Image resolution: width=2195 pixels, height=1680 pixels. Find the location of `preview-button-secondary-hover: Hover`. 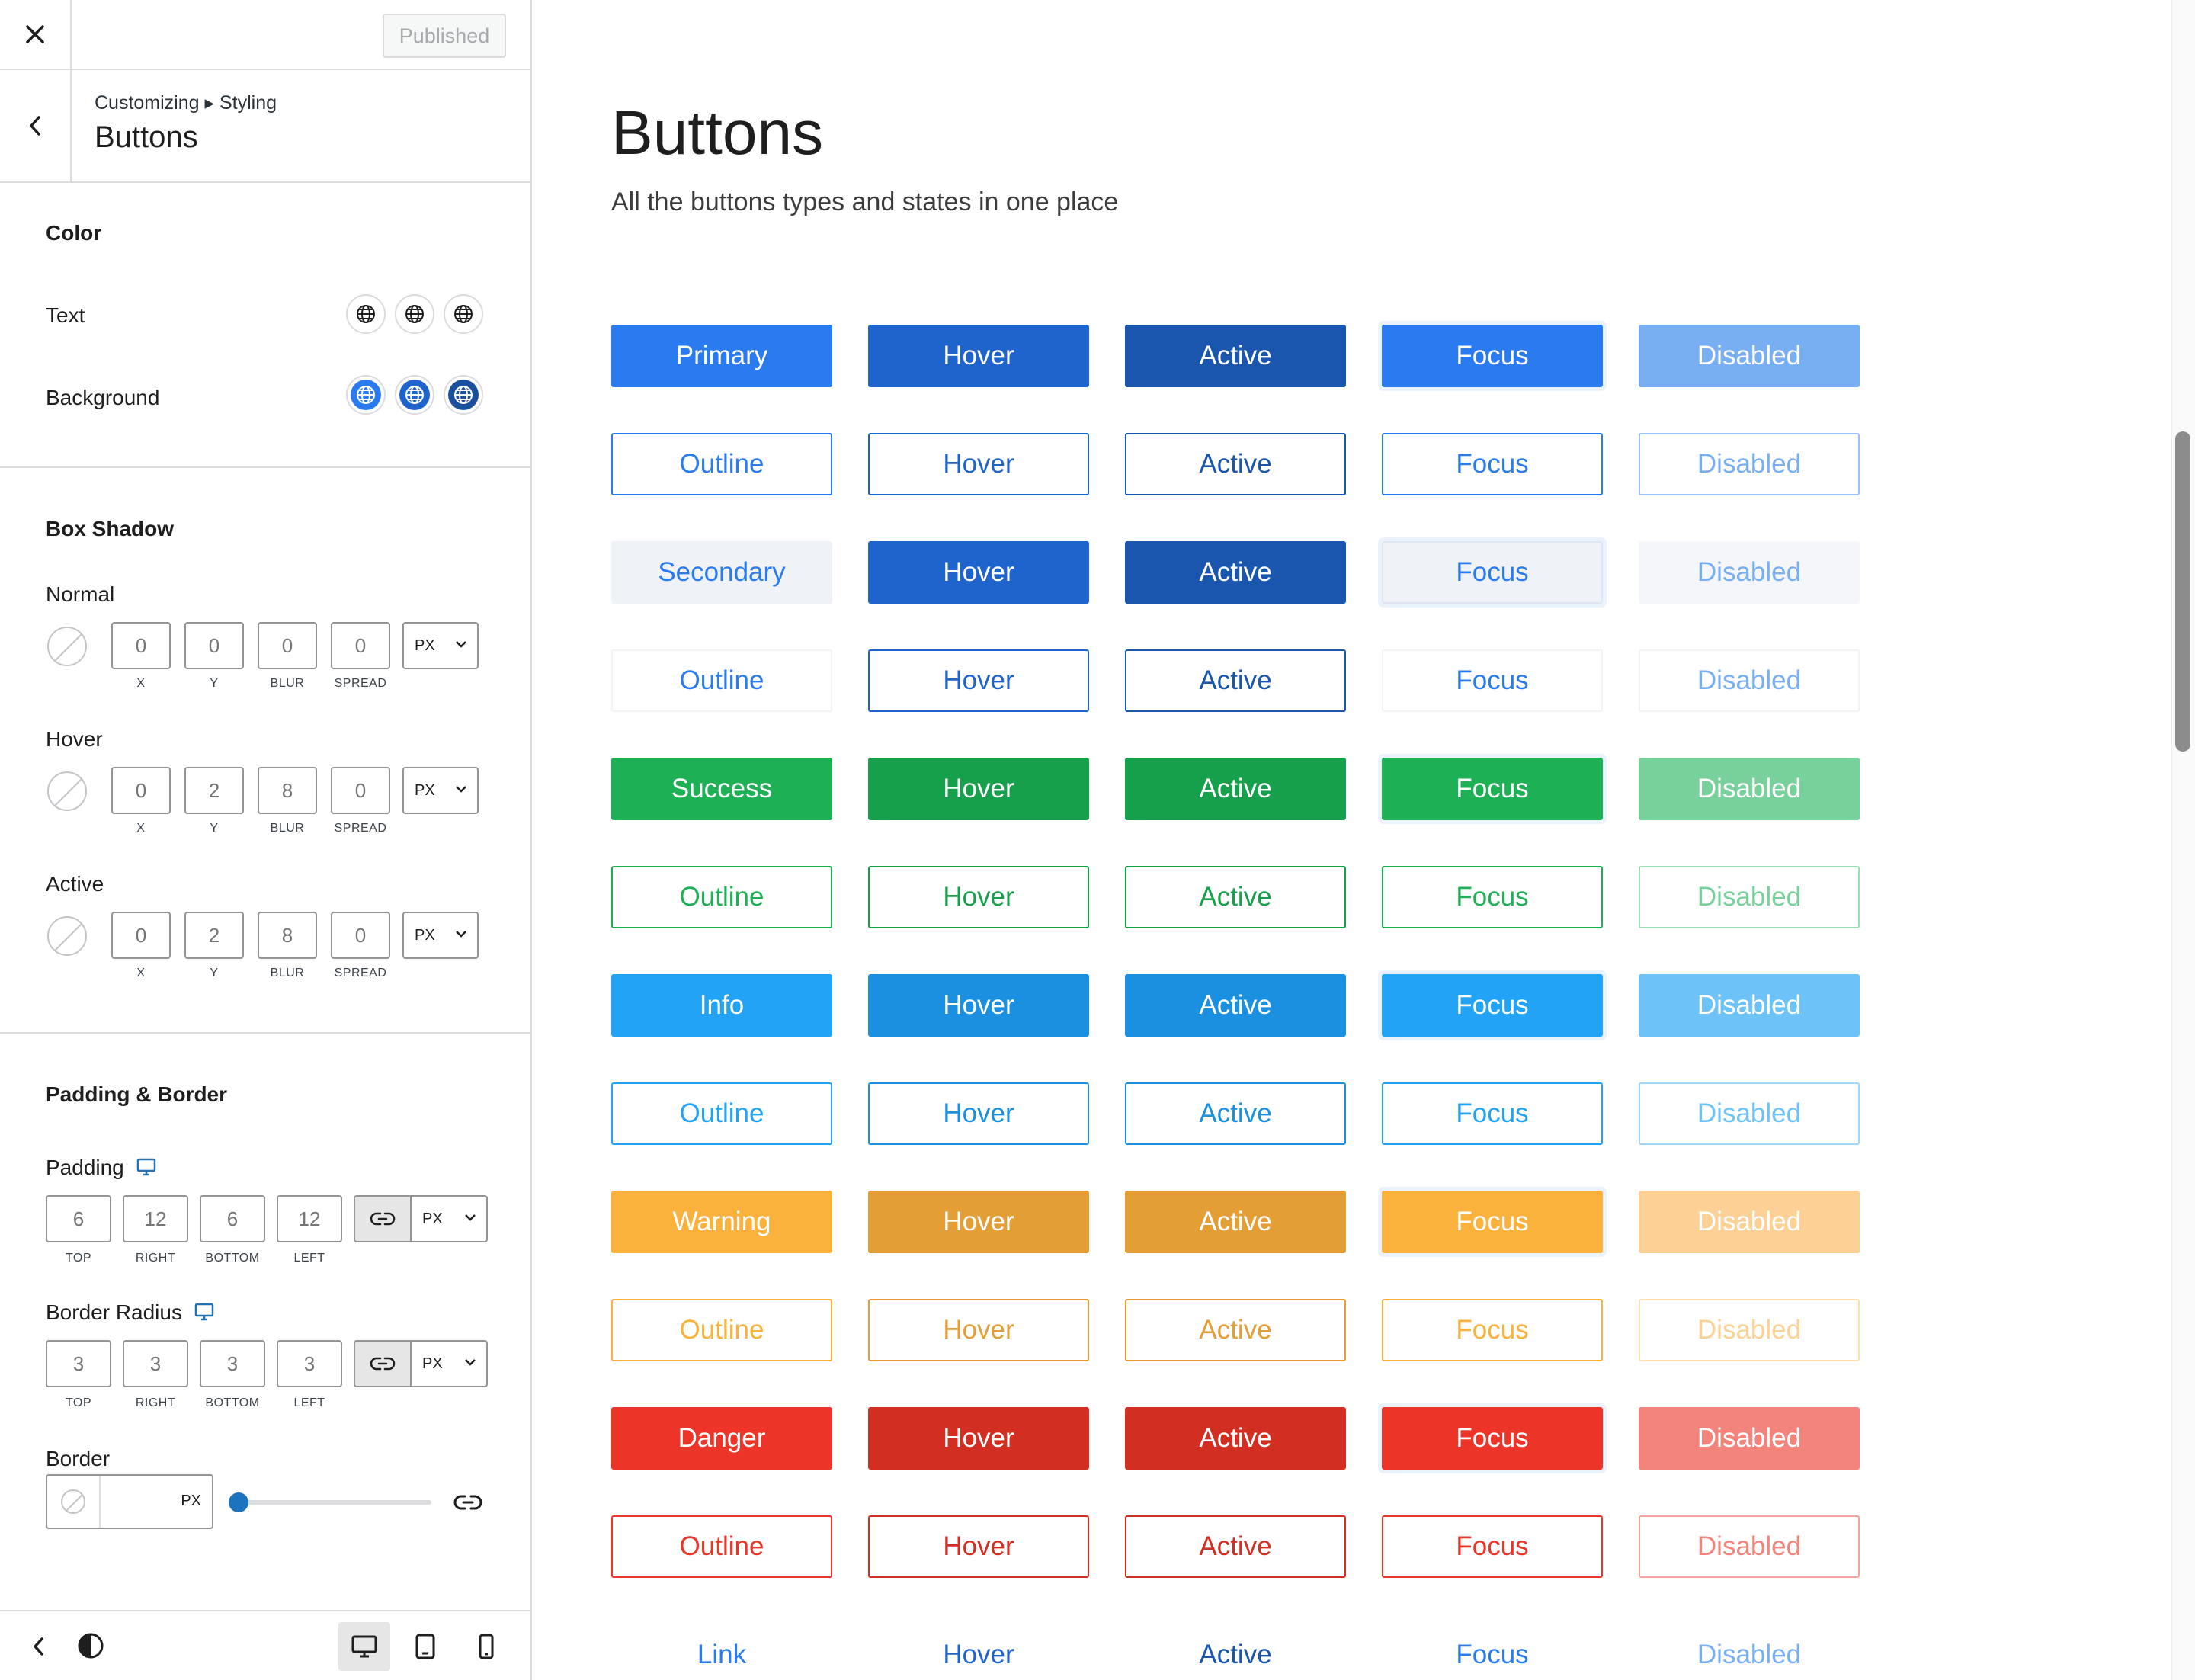

preview-button-secondary-hover: Hover is located at coordinates (978, 572).